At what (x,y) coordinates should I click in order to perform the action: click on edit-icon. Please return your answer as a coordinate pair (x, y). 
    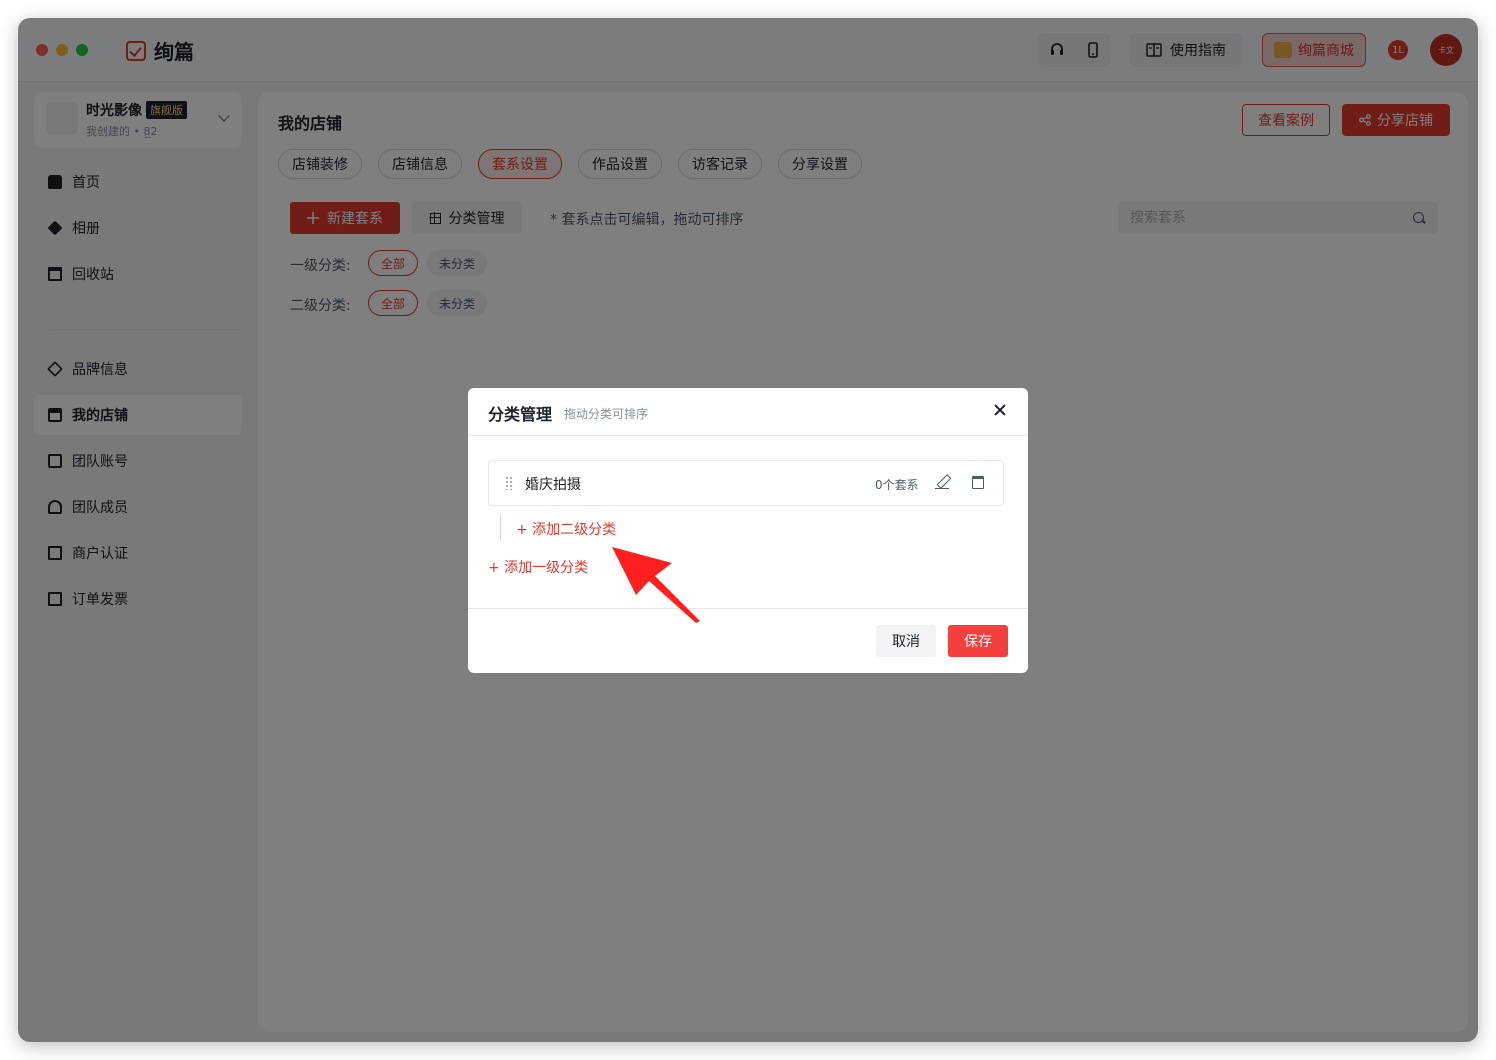
    Looking at the image, I should click on (942, 482).